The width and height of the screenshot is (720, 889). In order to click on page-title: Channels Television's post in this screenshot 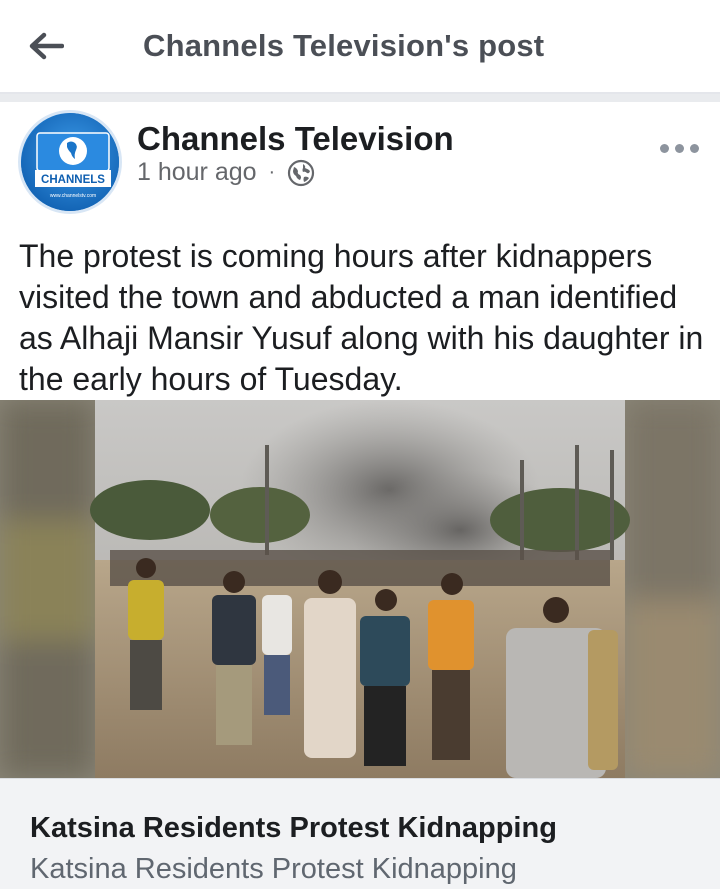, I will do `click(344, 45)`.